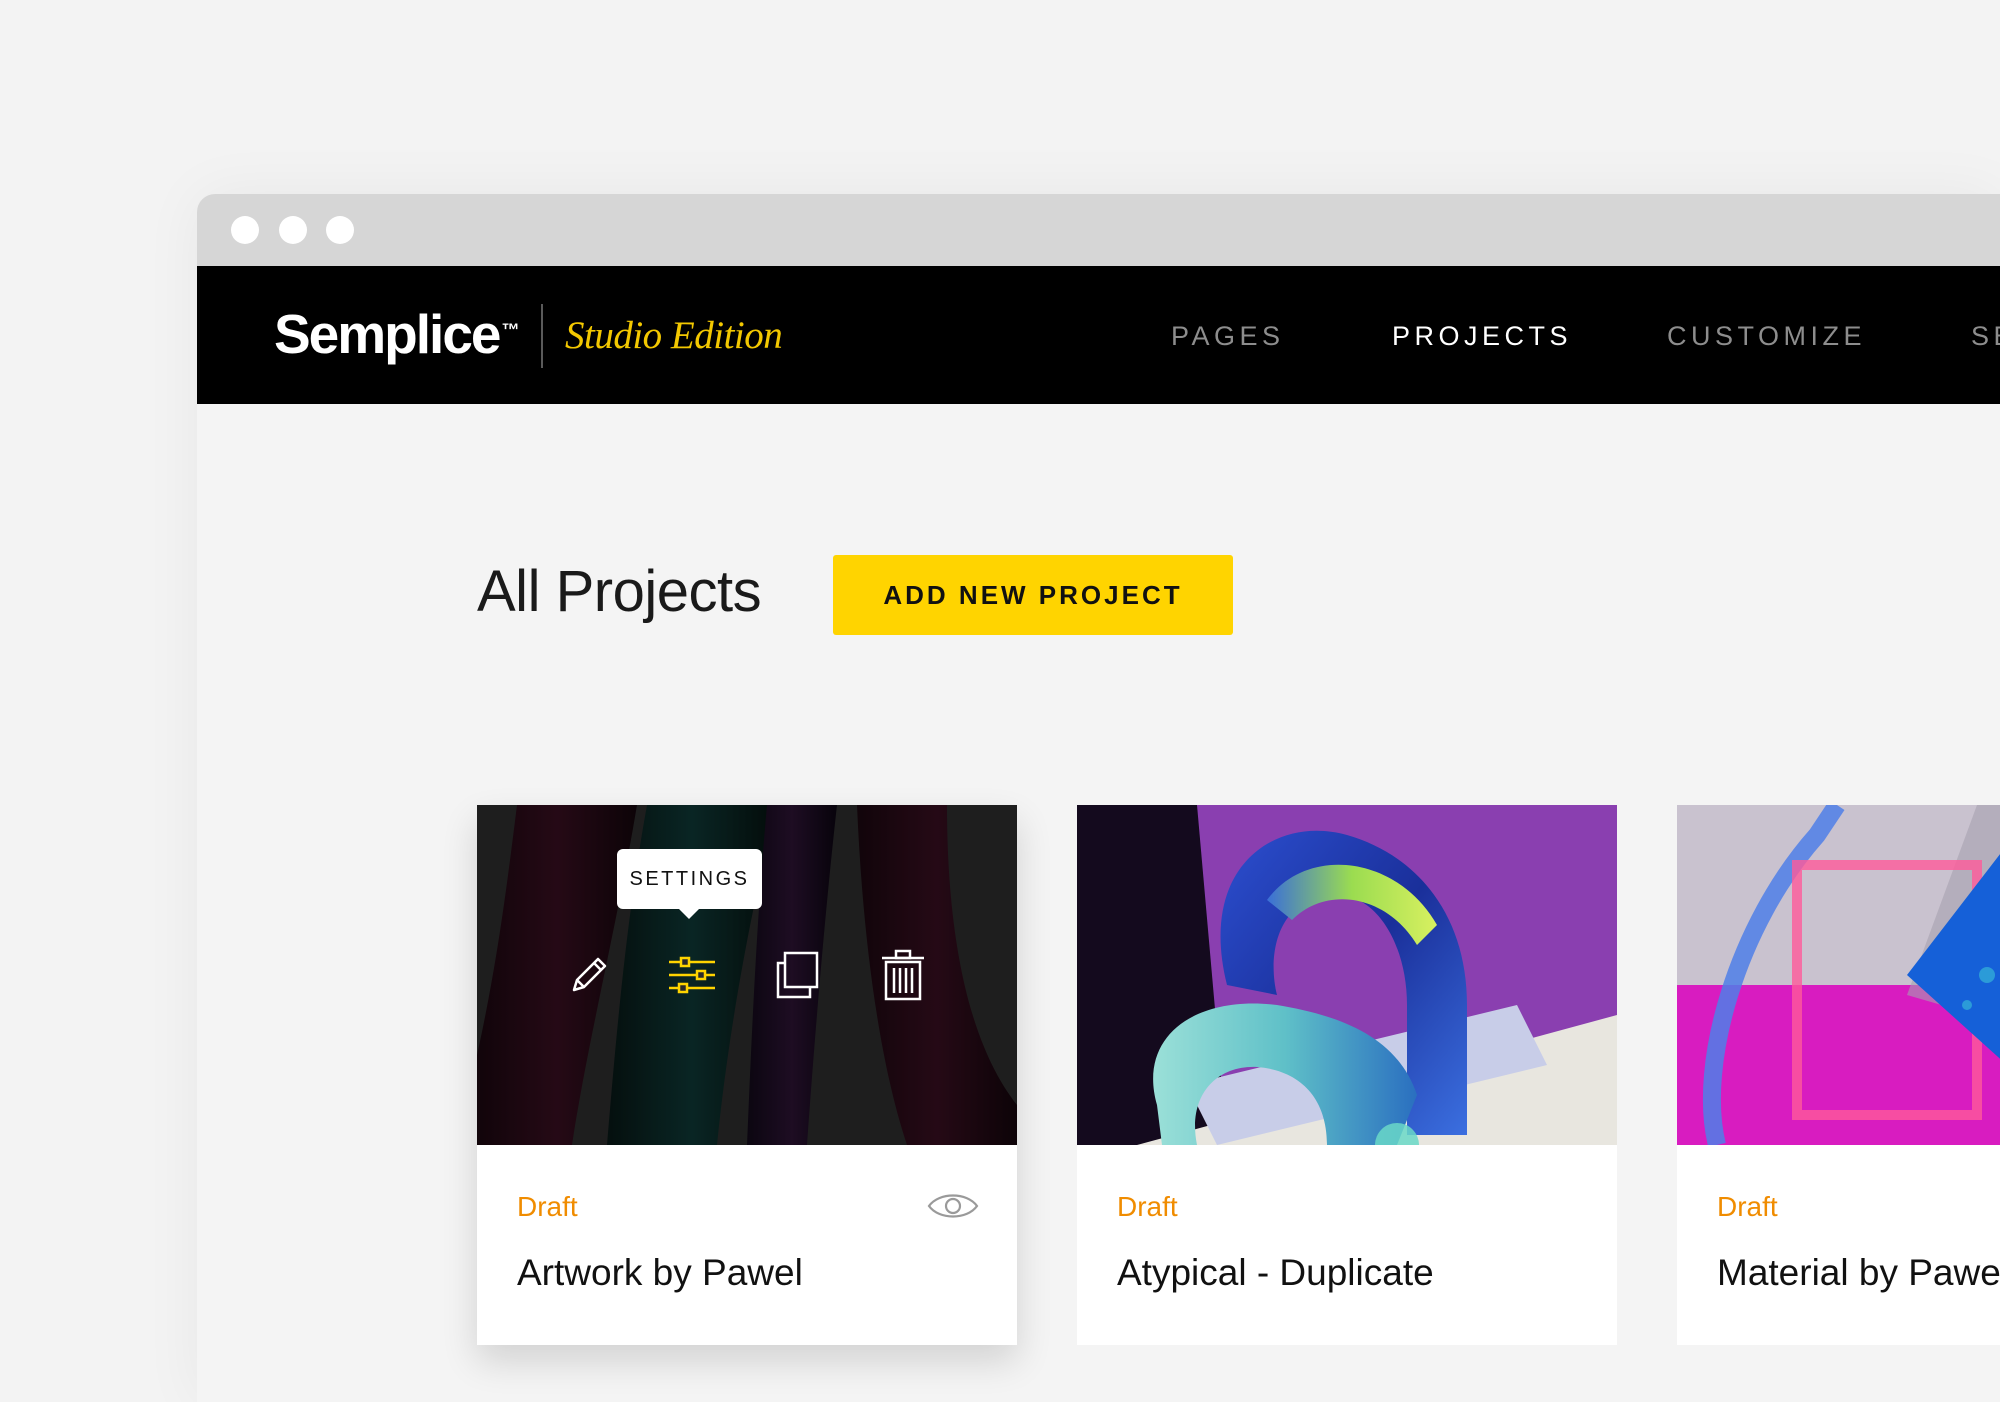  What do you see at coordinates (674, 335) in the screenshot?
I see `edition-label: Studio Edition` at bounding box center [674, 335].